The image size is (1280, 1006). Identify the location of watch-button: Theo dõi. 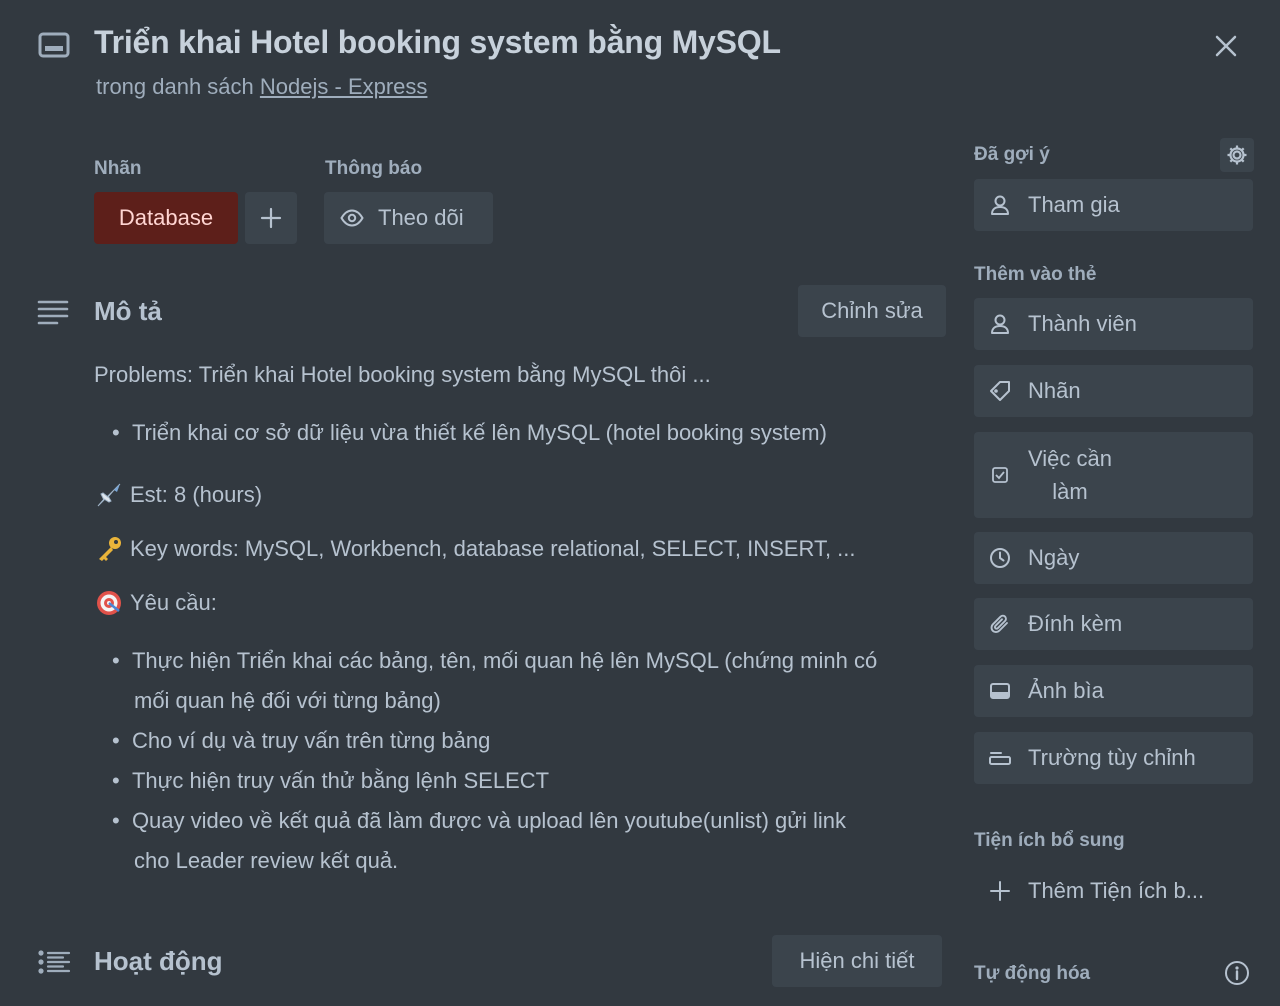
(408, 218).